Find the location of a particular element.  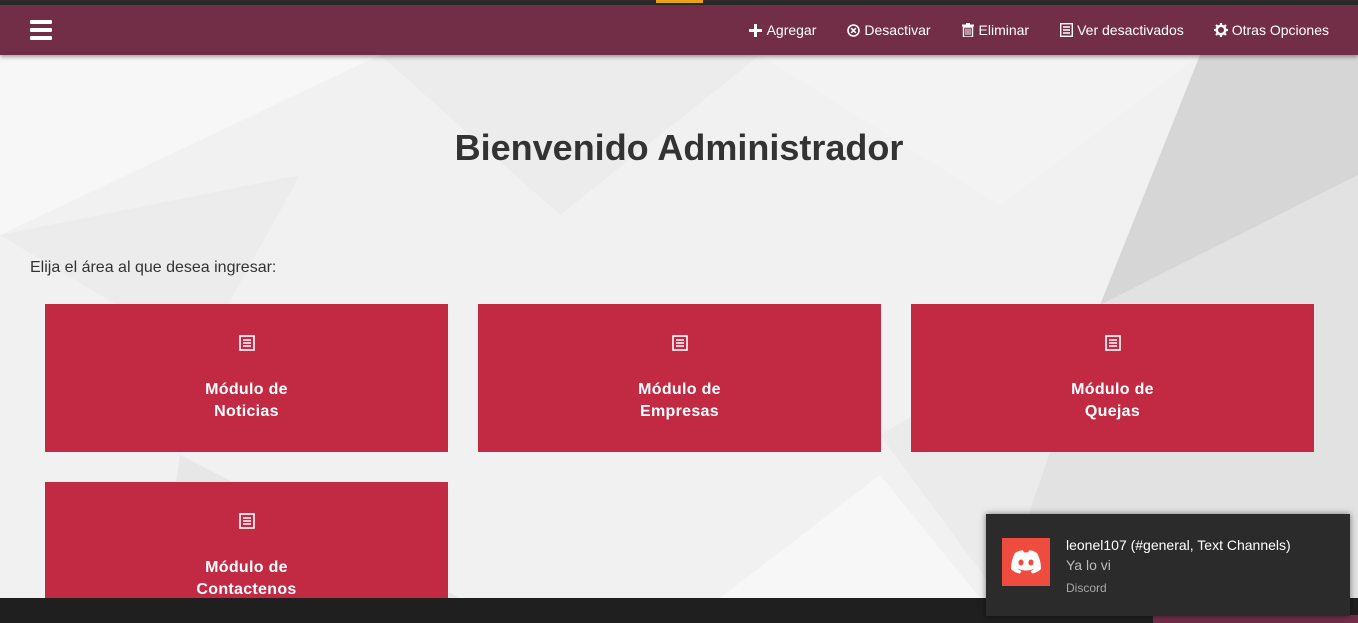

gear-icon is located at coordinates (1220, 30).